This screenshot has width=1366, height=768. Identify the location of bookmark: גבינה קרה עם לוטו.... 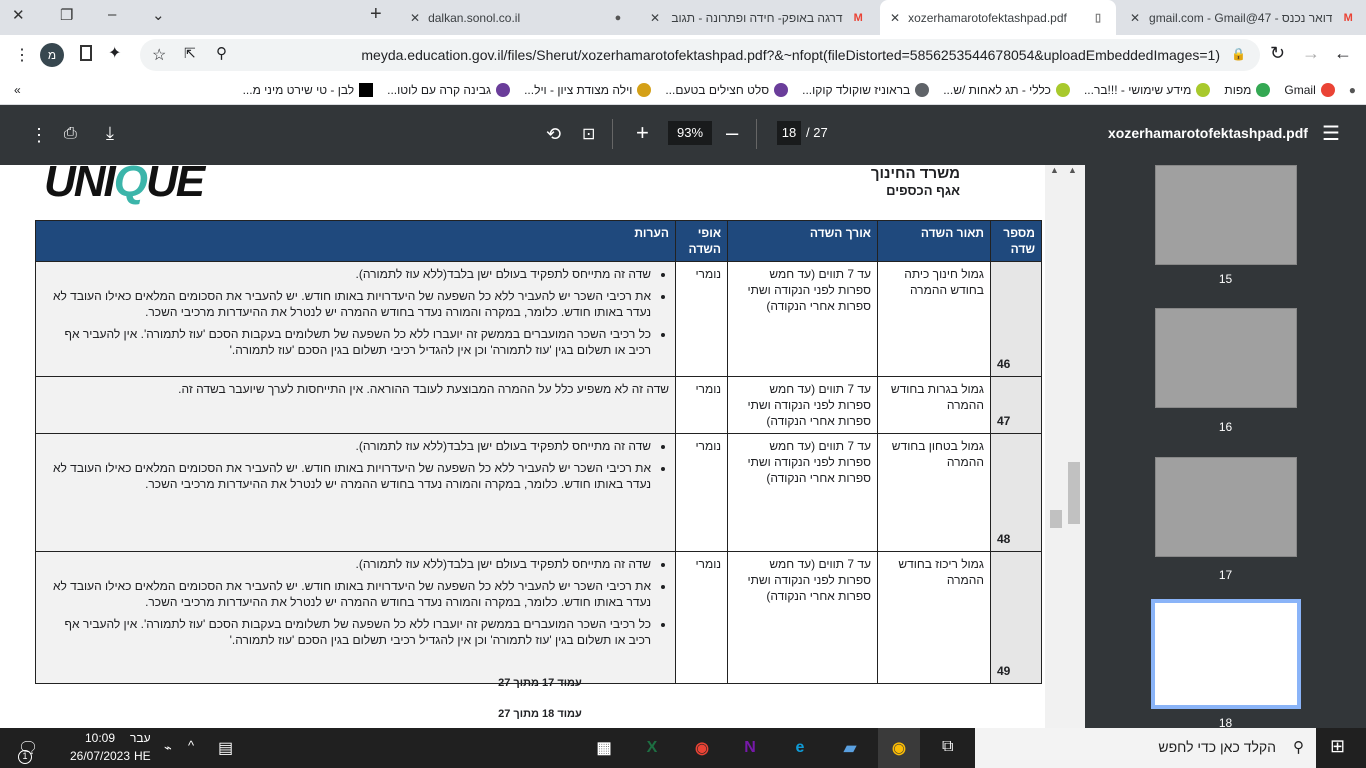
(449, 89).